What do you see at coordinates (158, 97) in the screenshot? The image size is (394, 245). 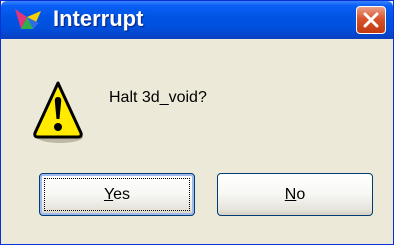 I see `message-text: Halt 3d_void?` at bounding box center [158, 97].